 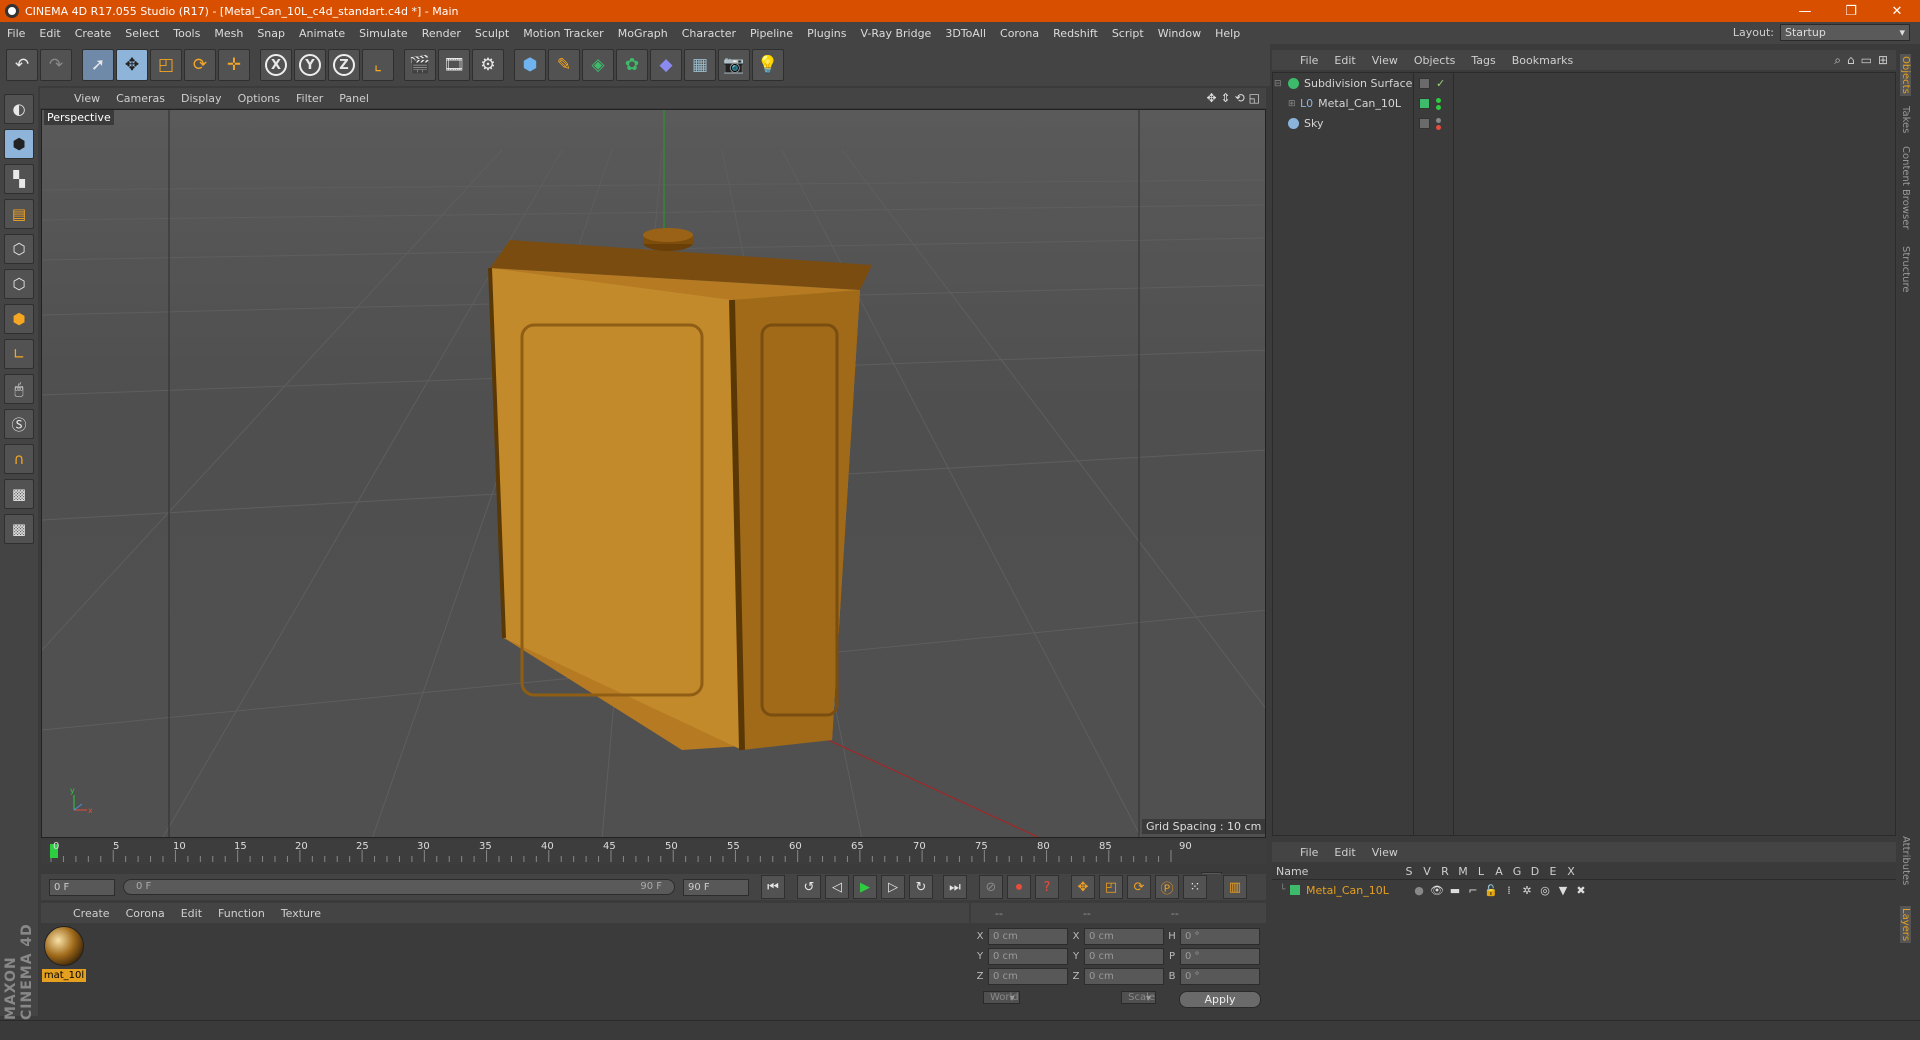 What do you see at coordinates (488, 65) in the screenshot?
I see `edit-render-settings-icon: ⚙` at bounding box center [488, 65].